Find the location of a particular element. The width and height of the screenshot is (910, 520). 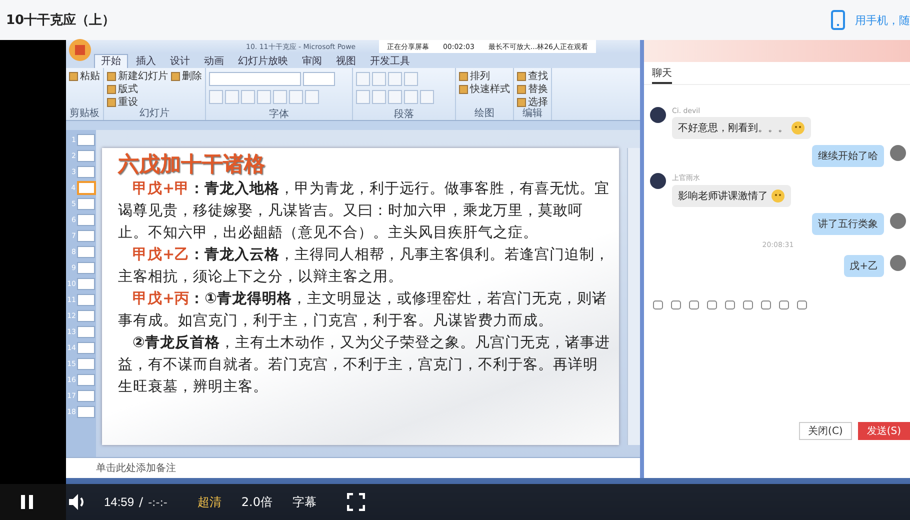

speed-button: 2.0倍 is located at coordinates (256, 502).